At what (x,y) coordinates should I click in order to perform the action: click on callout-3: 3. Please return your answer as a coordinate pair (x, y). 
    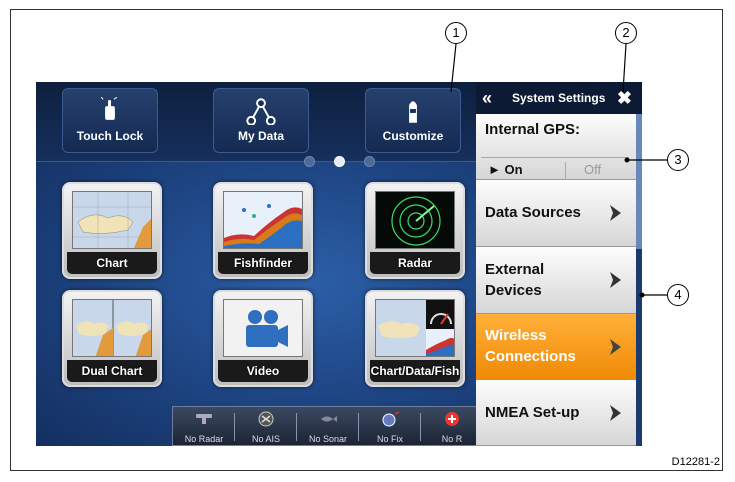
    Looking at the image, I should click on (678, 160).